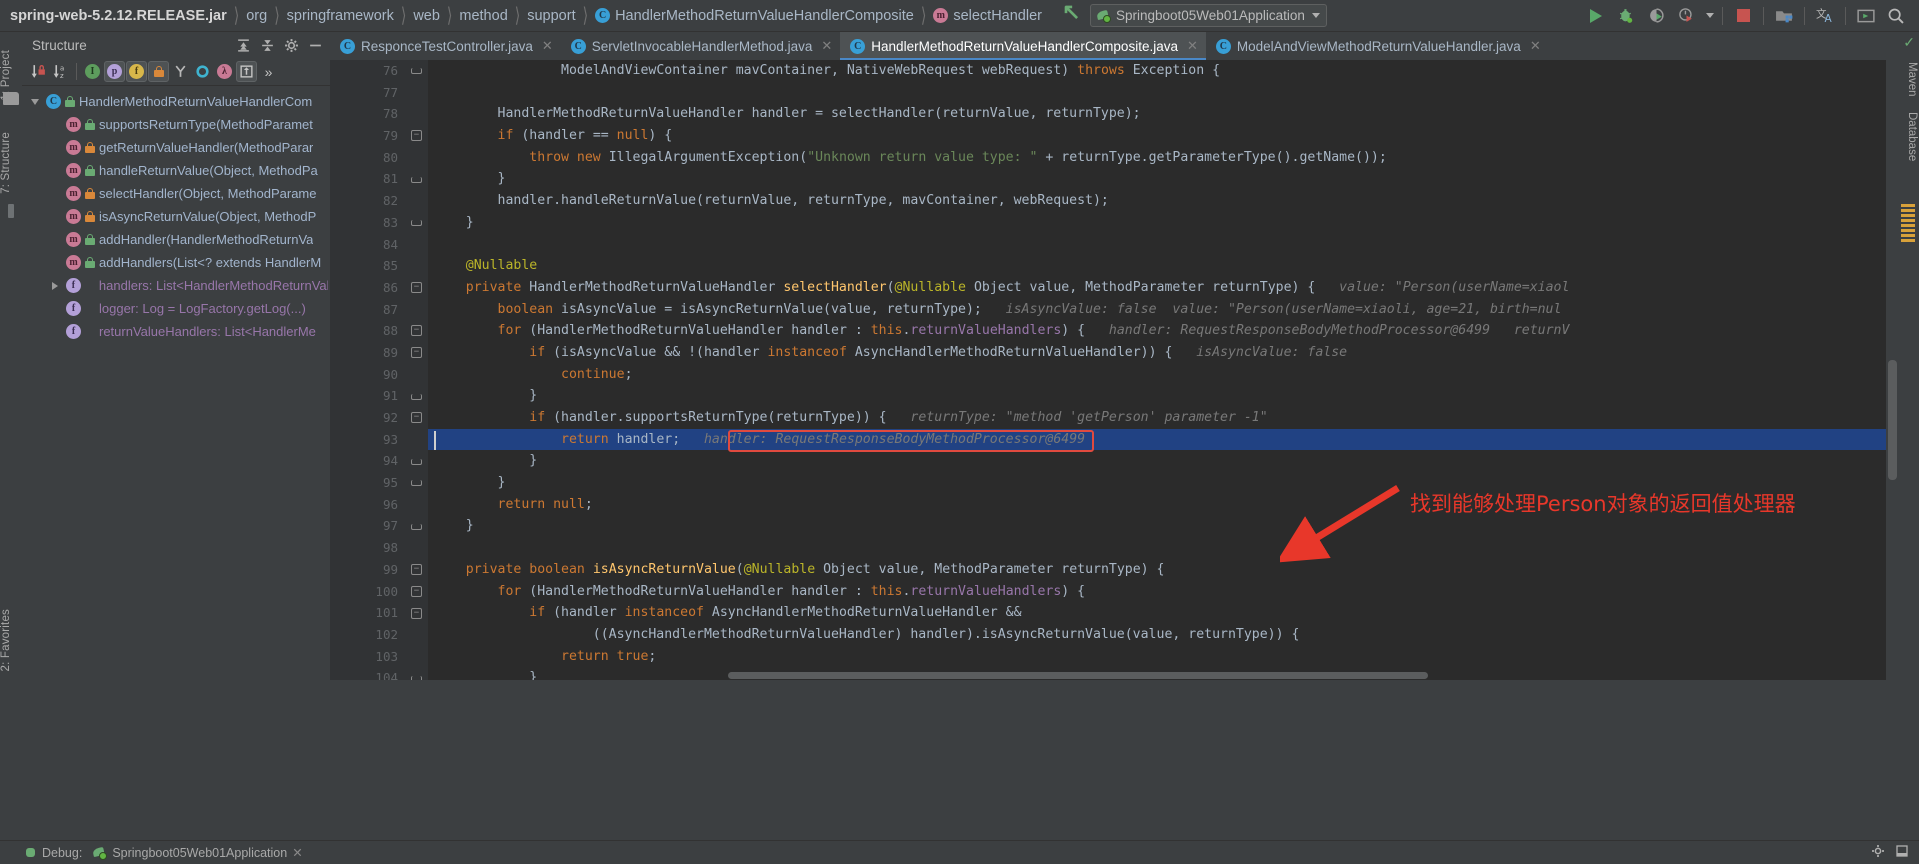  I want to click on sort-alphabetically-icon: a z, so click(60, 71).